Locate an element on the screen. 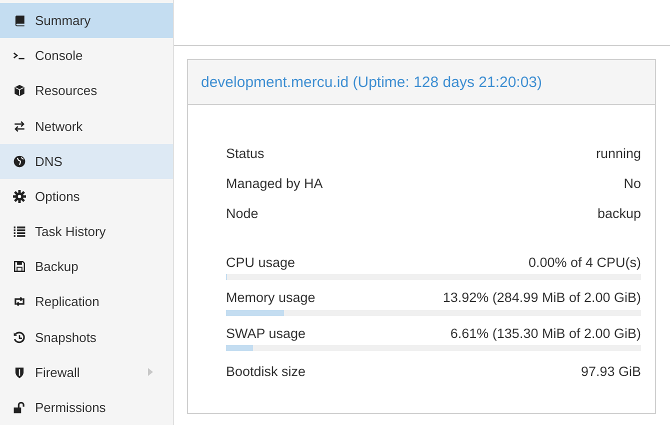 This screenshot has height=425, width=670. list-icon is located at coordinates (19, 231).